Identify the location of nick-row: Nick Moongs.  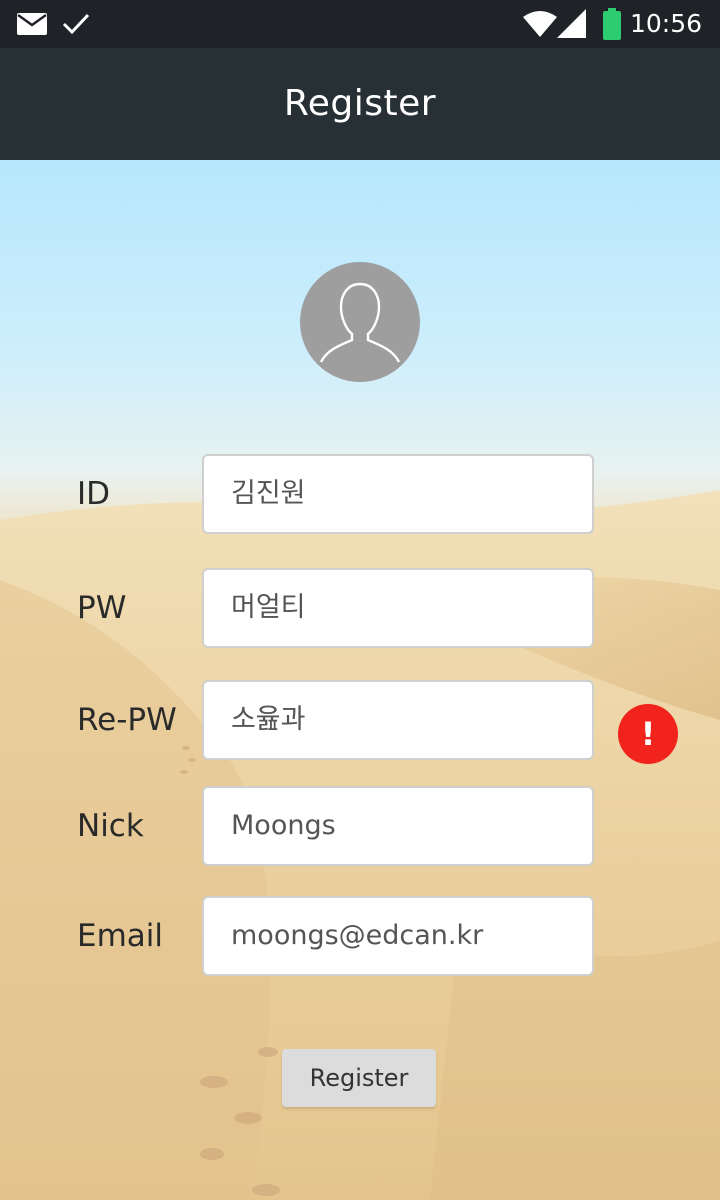
(360, 826).